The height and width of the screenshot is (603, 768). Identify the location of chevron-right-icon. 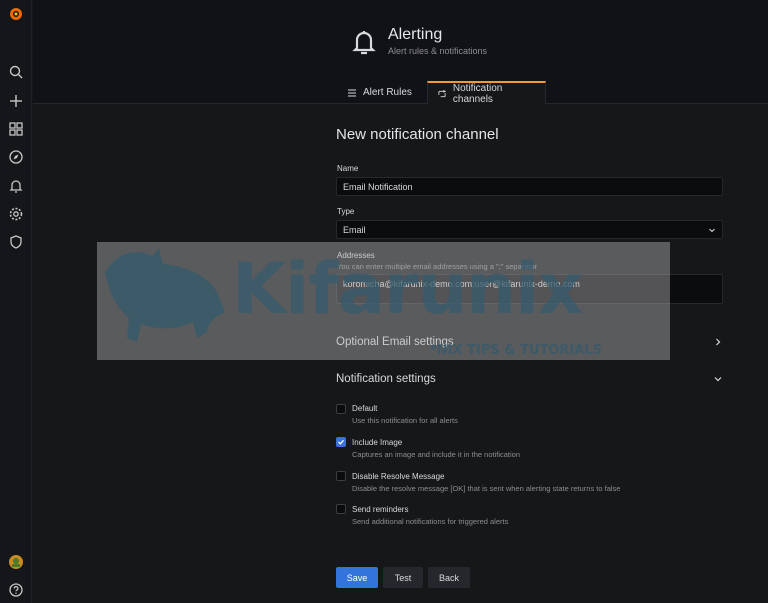
(718, 342).